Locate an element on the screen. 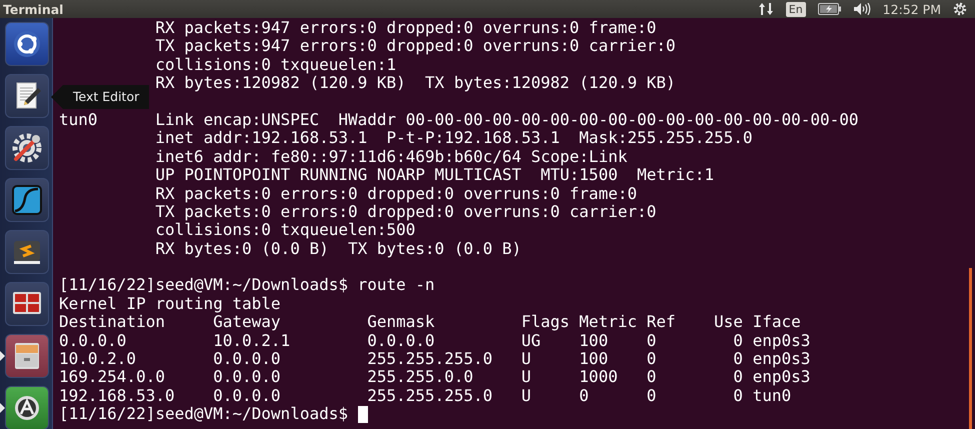 The width and height of the screenshot is (975, 429). terminal-line: 192.168.53.0 0.0.0.0 255.255.255.0 U 0 0 0 tun0 is located at coordinates (425, 396).